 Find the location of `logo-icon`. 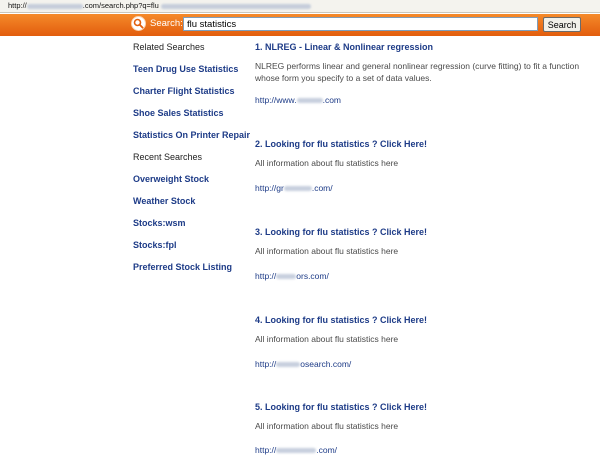

logo-icon is located at coordinates (138, 23).